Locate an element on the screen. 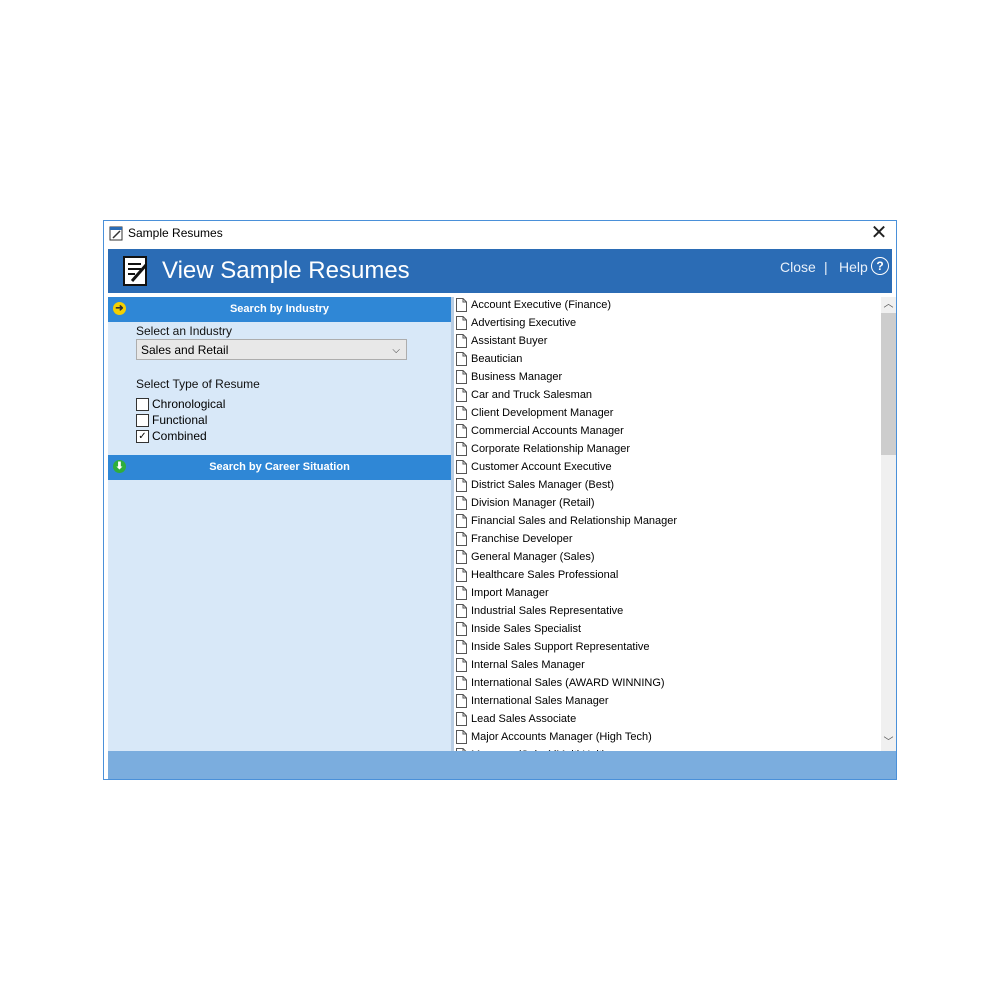  resume-item-label: Commercial Accounts Manager is located at coordinates (547, 431).